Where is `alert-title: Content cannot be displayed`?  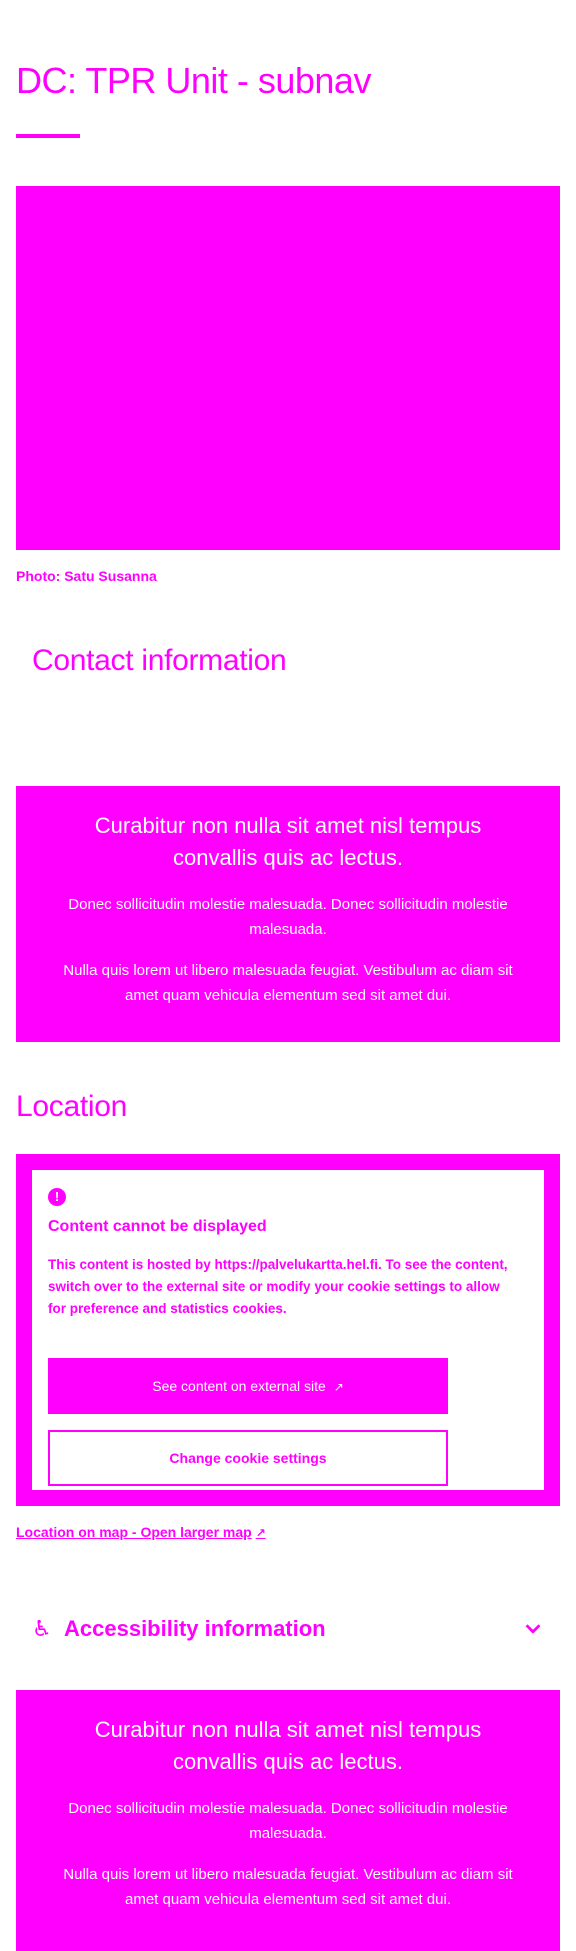 alert-title: Content cannot be displayed is located at coordinates (157, 1226).